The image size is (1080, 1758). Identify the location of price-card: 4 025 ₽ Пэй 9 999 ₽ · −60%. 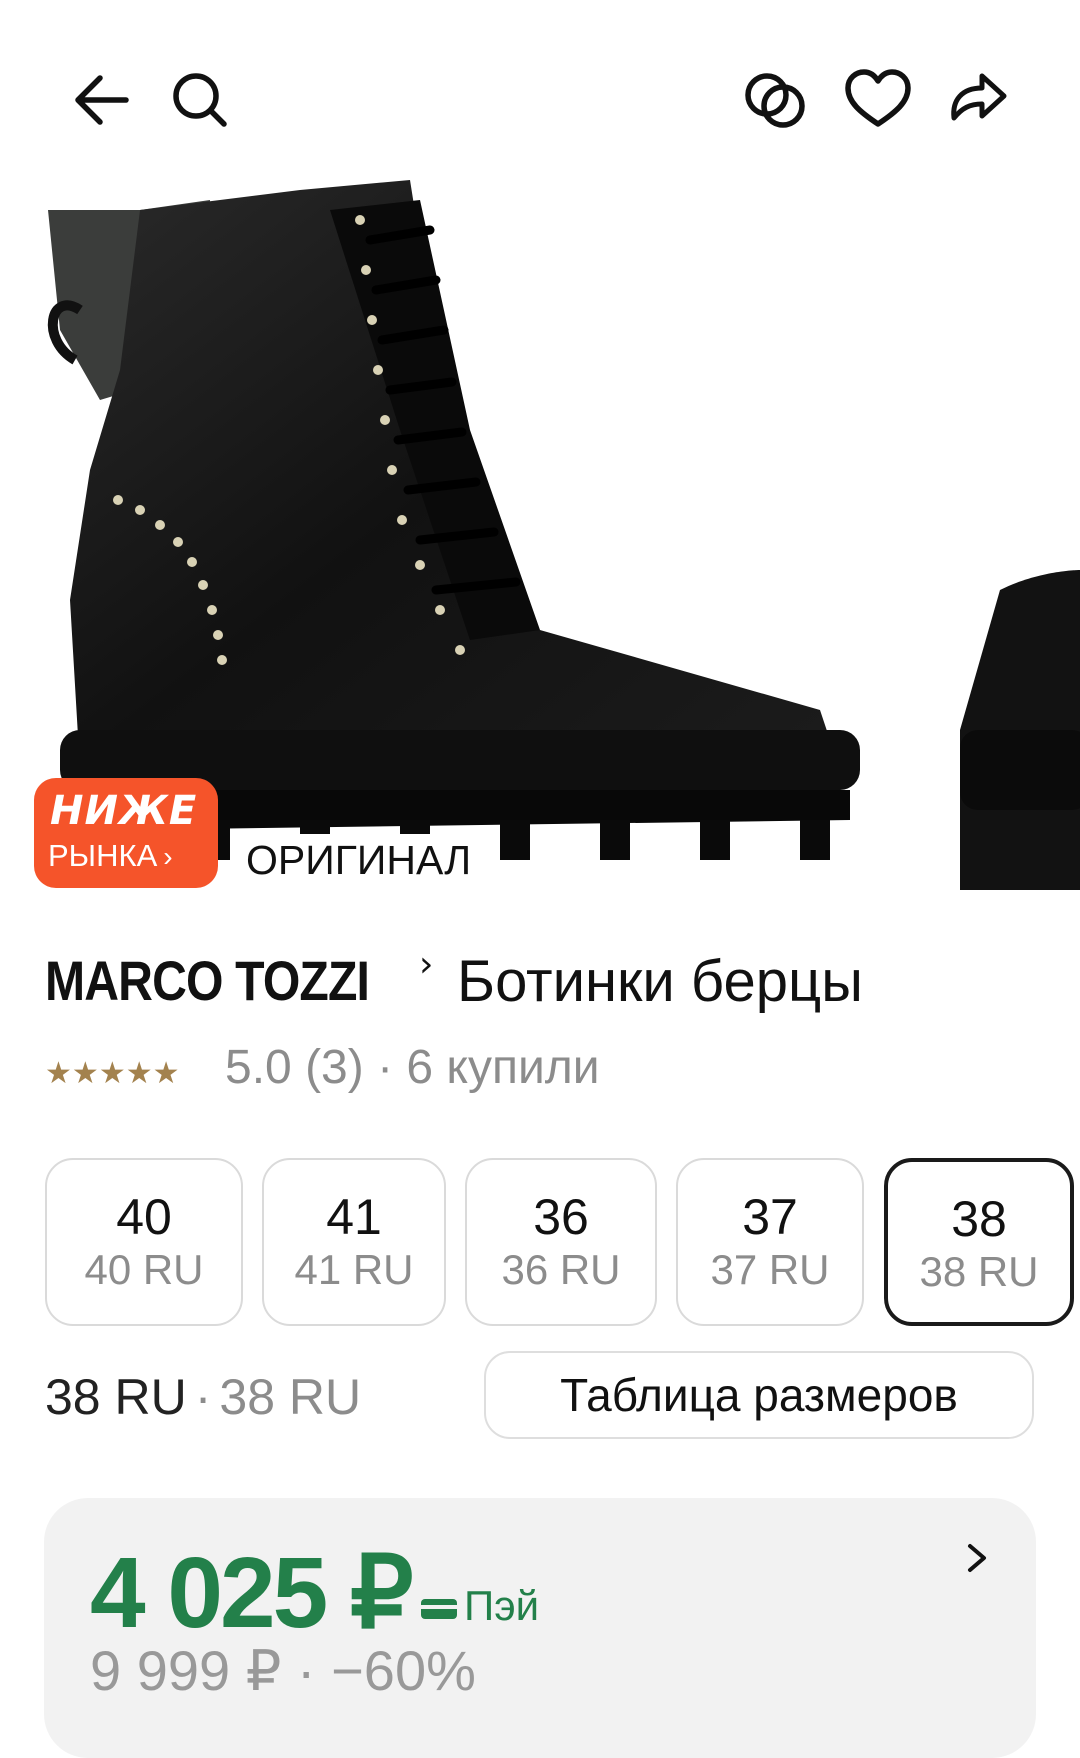
(540, 1628).